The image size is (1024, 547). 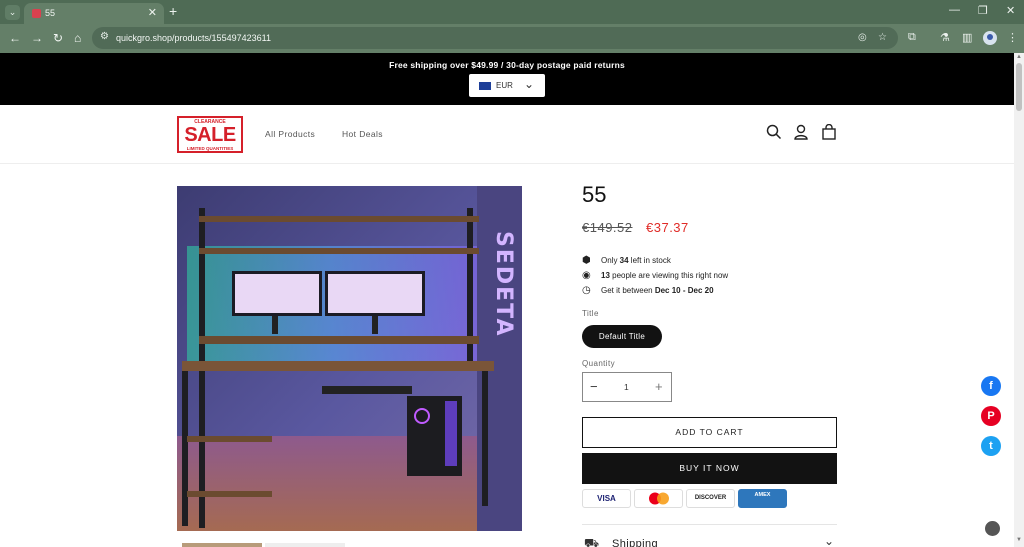 I want to click on nav-hot-deals: Hot Deals, so click(x=362, y=134).